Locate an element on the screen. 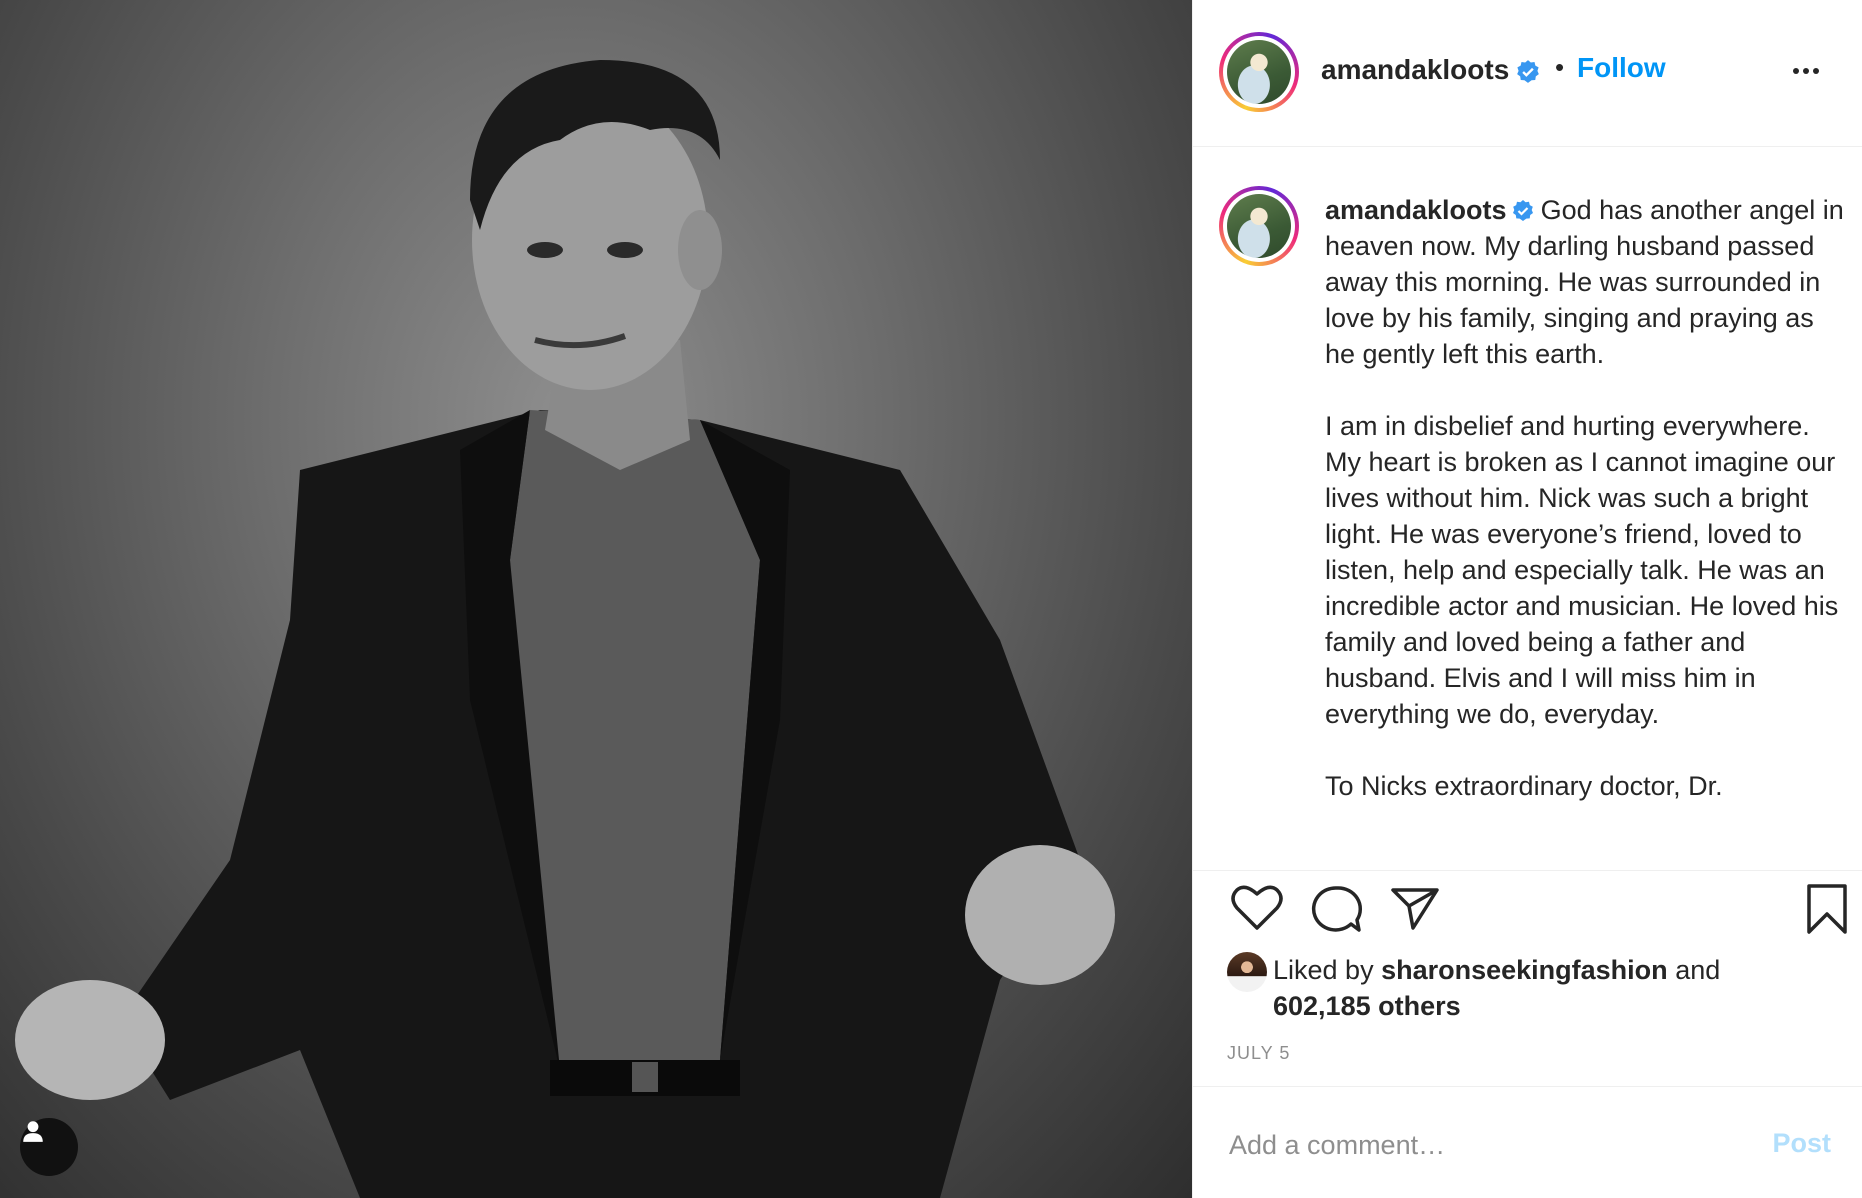 The image size is (1862, 1198). post-date: JULY 5 is located at coordinates (1258, 1053).